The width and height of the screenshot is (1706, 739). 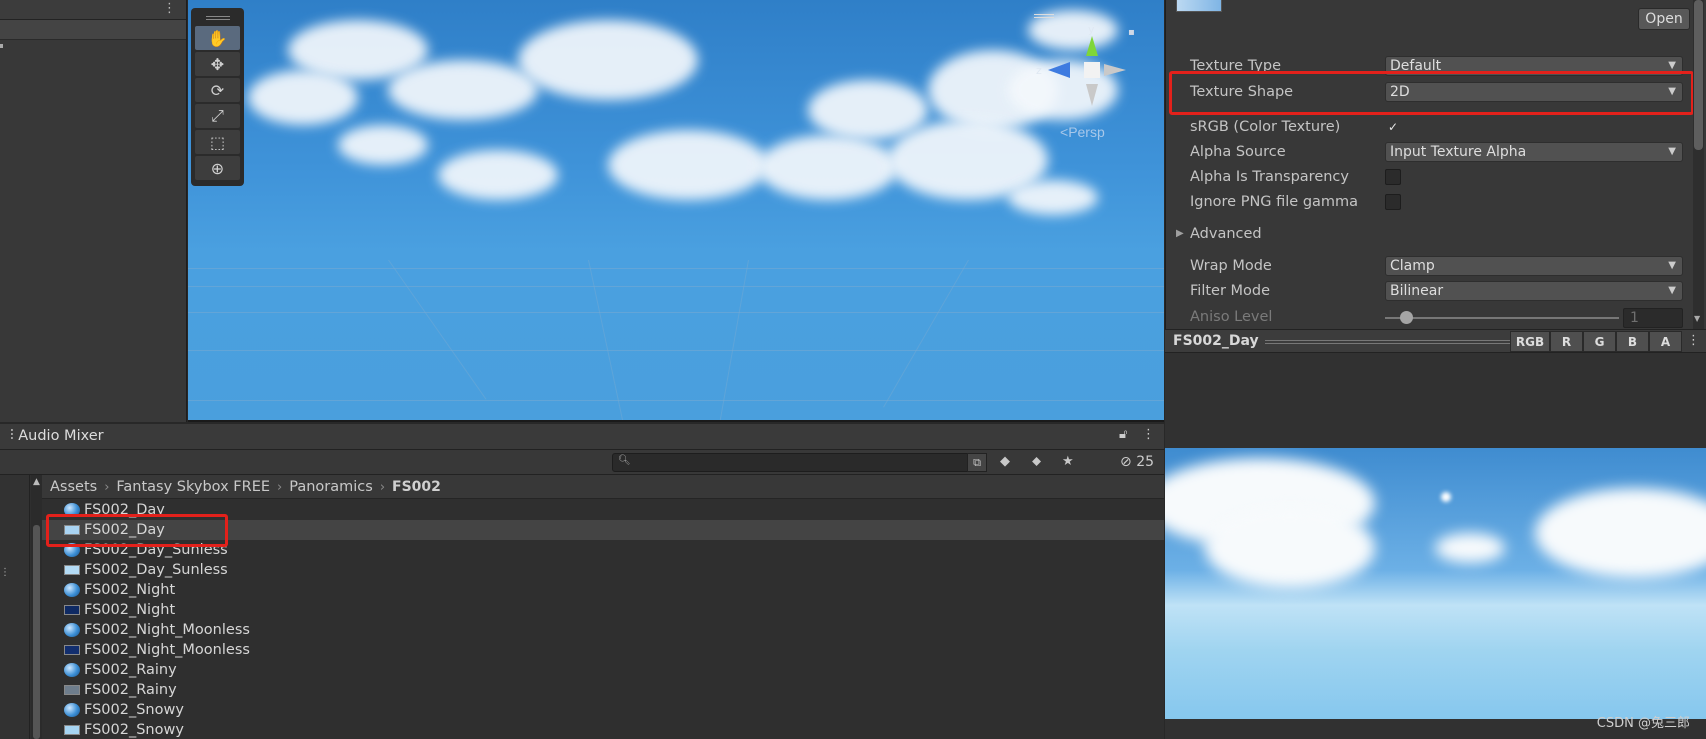 I want to click on hidden-count: 25, so click(x=1145, y=462).